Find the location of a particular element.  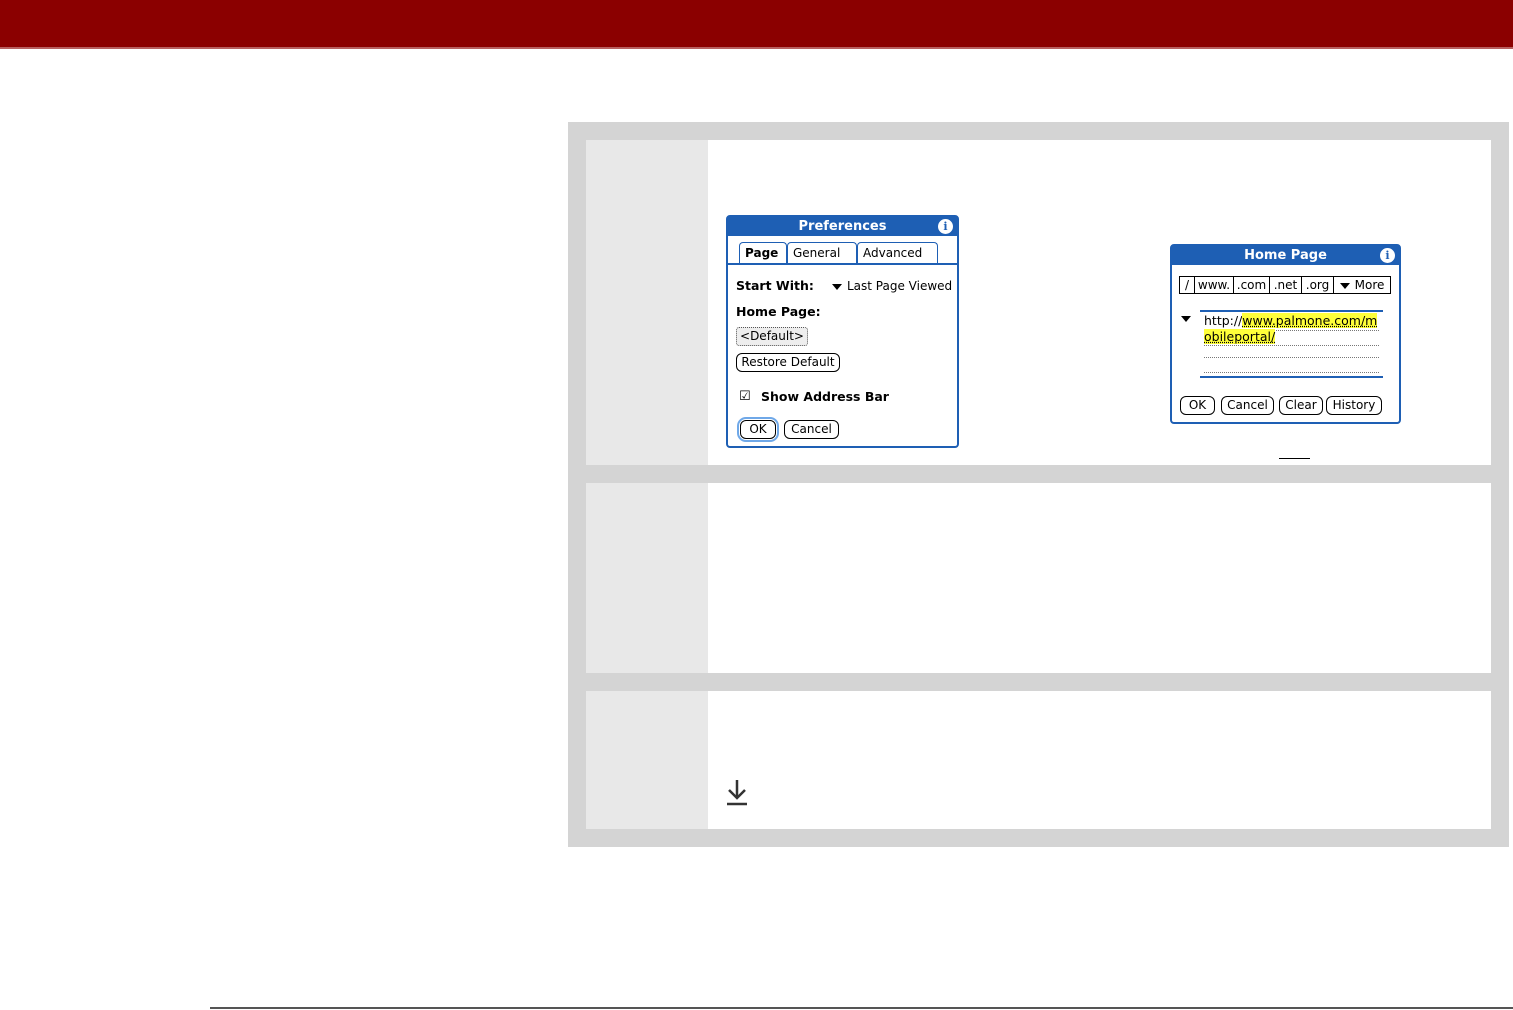

start-with-picker: Last Page Viewed is located at coordinates (892, 286).